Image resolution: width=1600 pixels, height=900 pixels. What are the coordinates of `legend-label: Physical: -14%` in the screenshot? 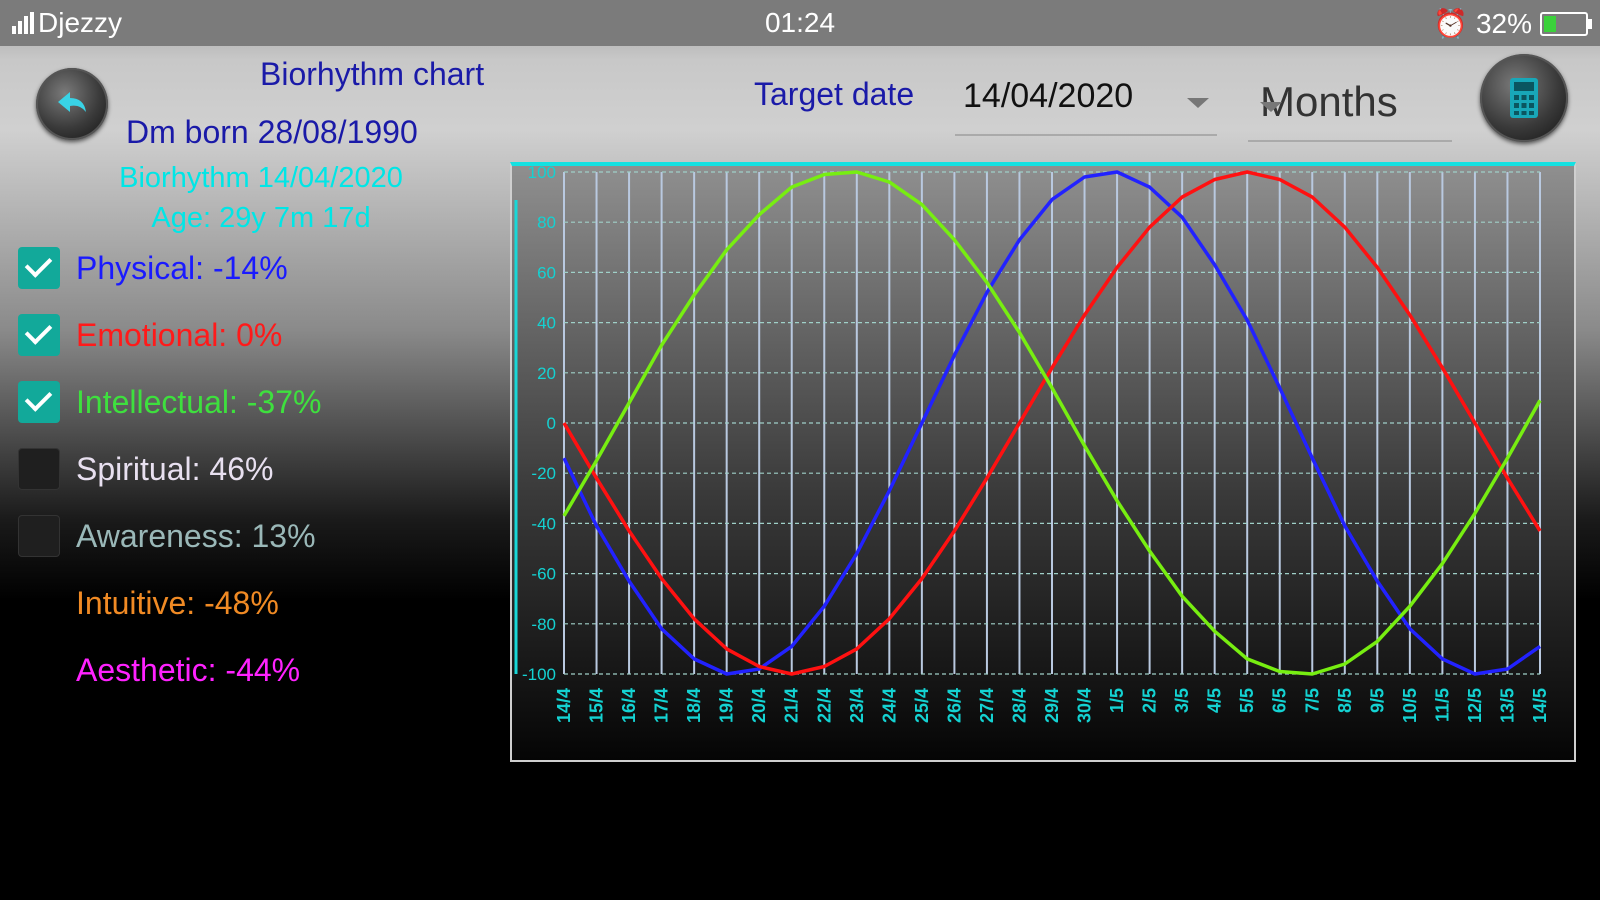 It's located at (182, 267).